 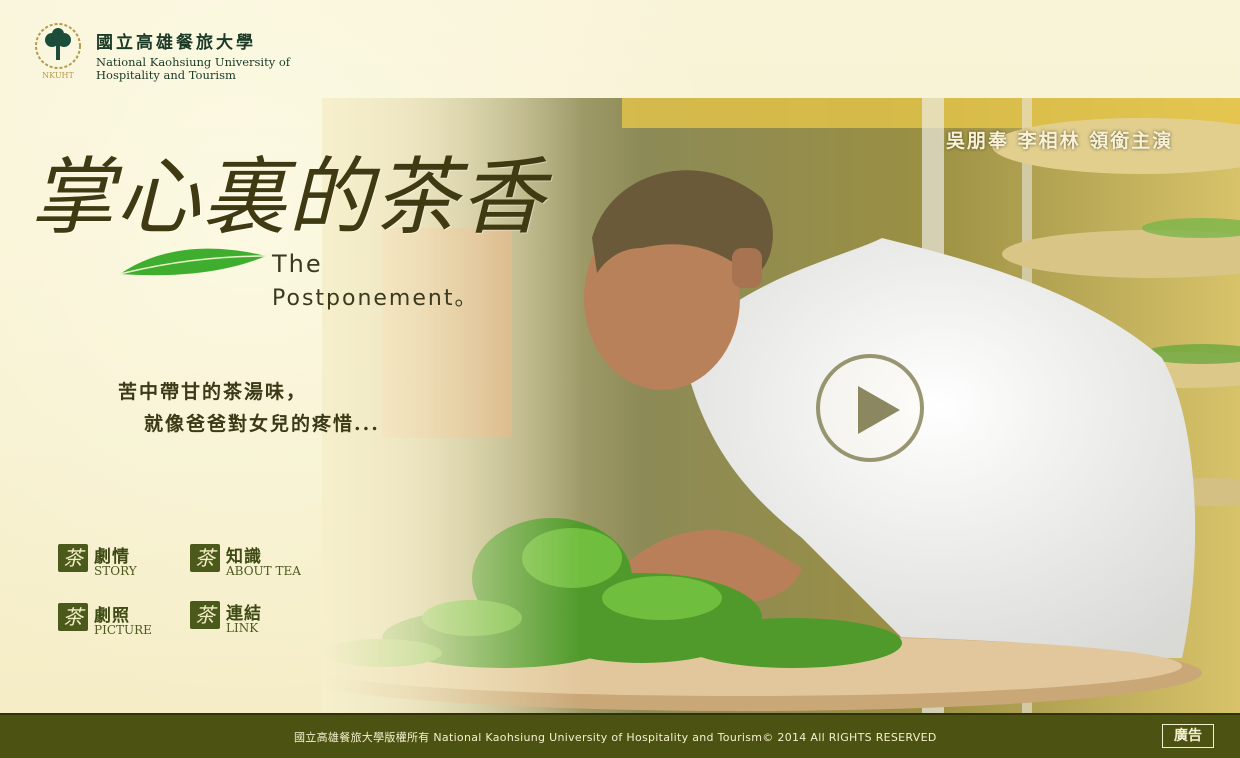 I want to click on film-title-en-line1: The, so click(x=297, y=264).